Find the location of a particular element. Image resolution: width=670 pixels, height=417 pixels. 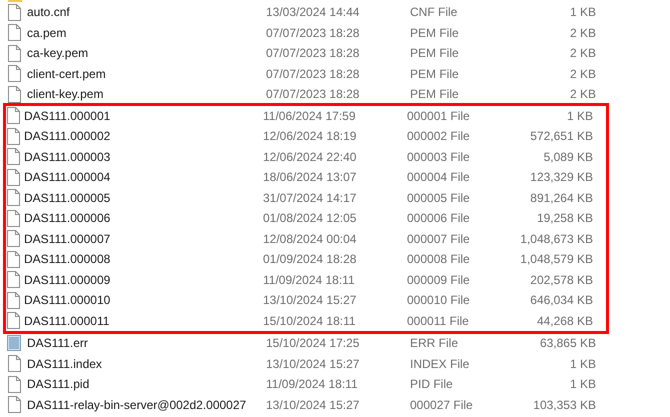

file-name: ca.pem is located at coordinates (47, 33).